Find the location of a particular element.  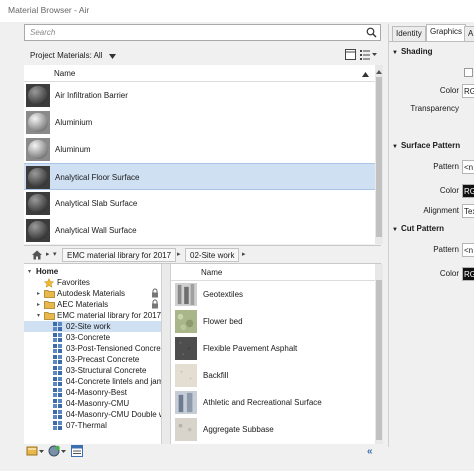

tree-item-label: 03-Post-Tensioned Concrete is located at coordinates (113, 348).